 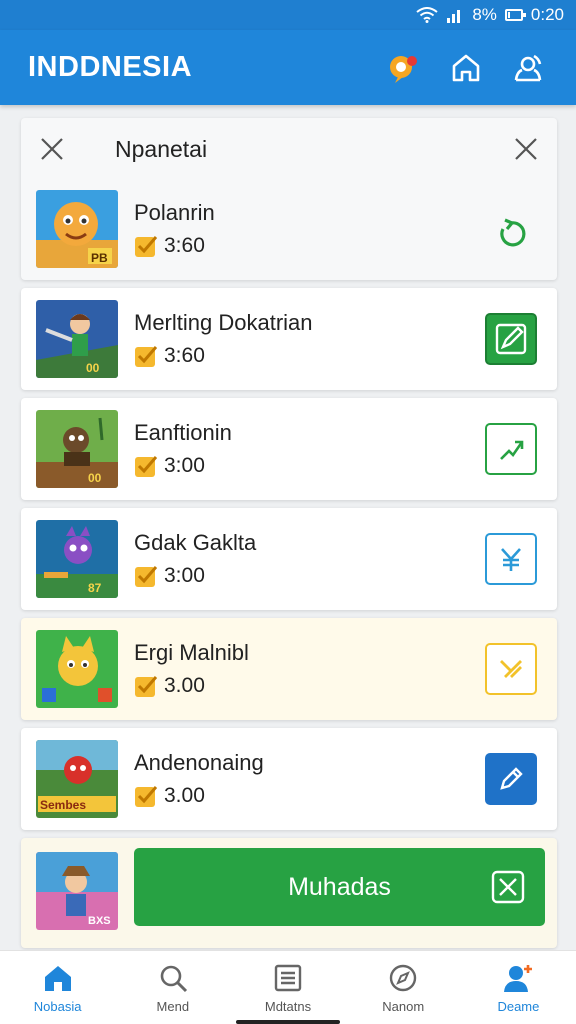 I want to click on close-button-left, so click(x=52, y=149).